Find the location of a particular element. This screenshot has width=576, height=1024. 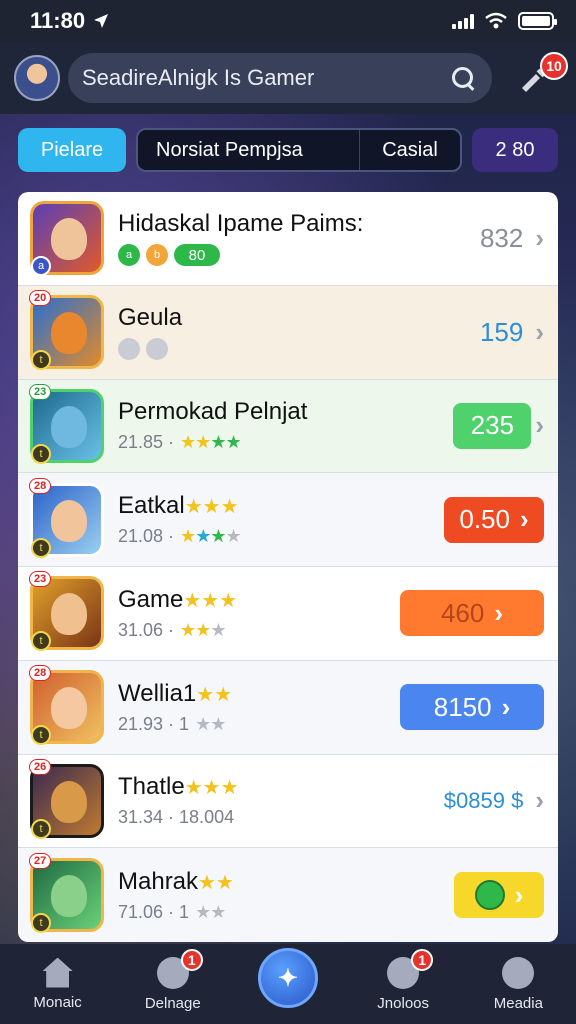

filter-segment-two: Casial is located at coordinates (410, 150).